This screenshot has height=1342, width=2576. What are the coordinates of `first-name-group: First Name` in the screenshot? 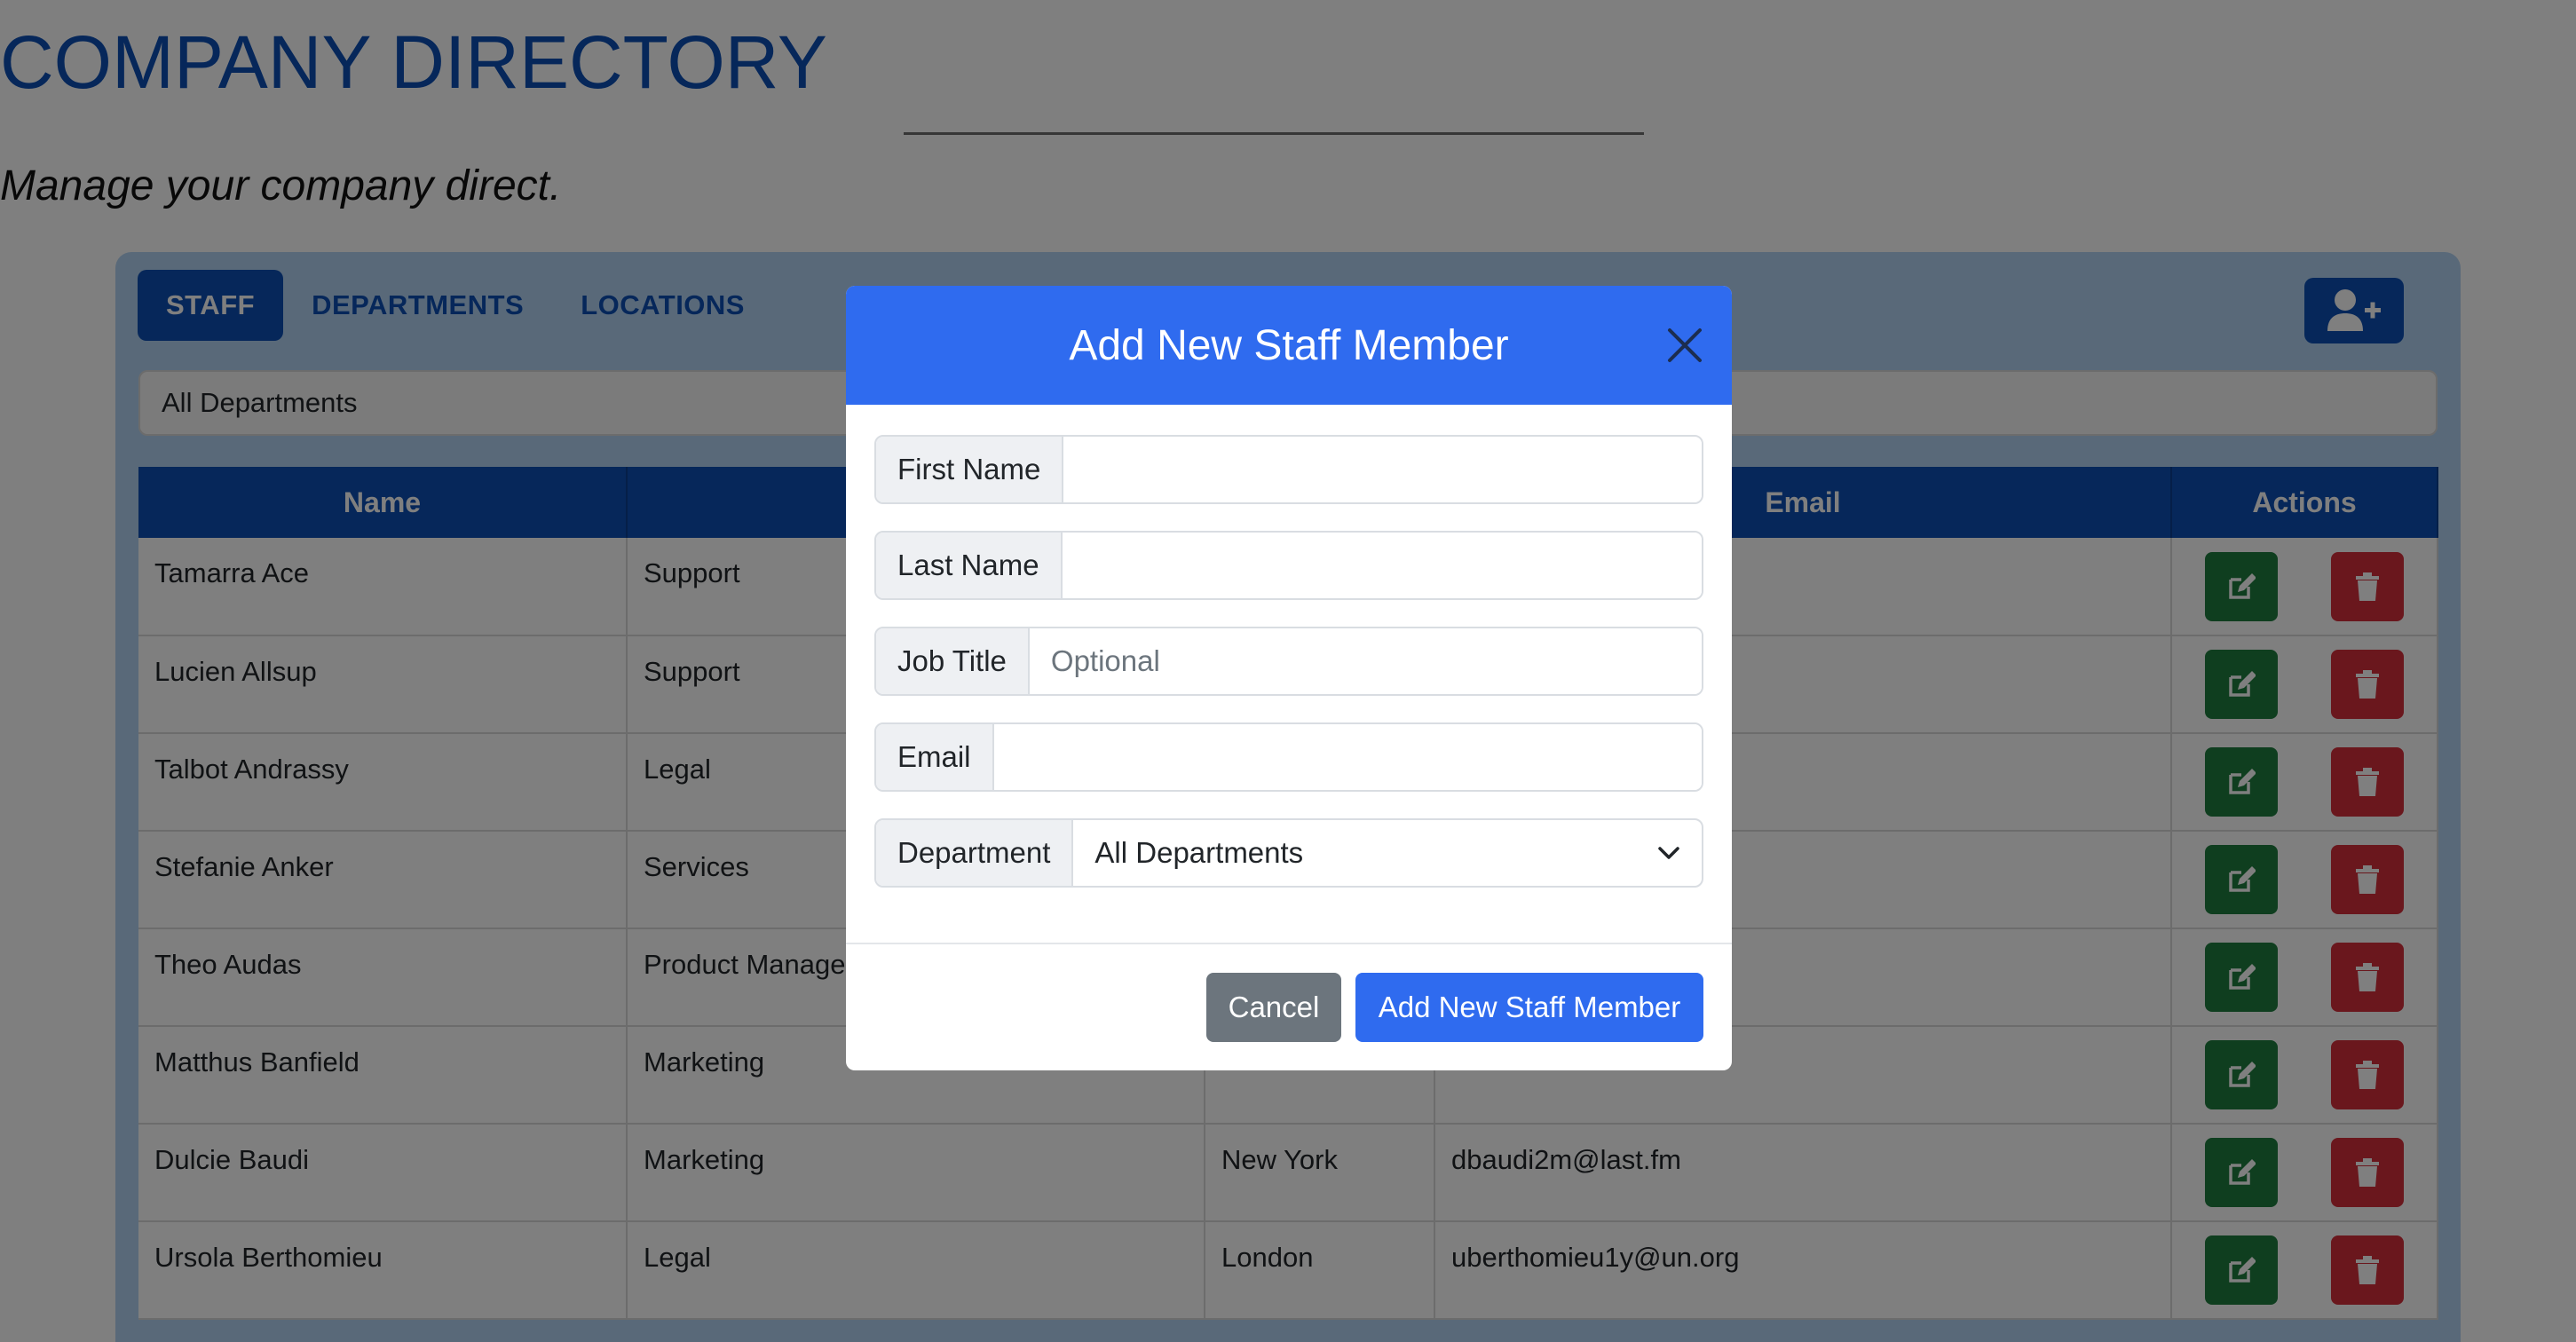 It's located at (1288, 469).